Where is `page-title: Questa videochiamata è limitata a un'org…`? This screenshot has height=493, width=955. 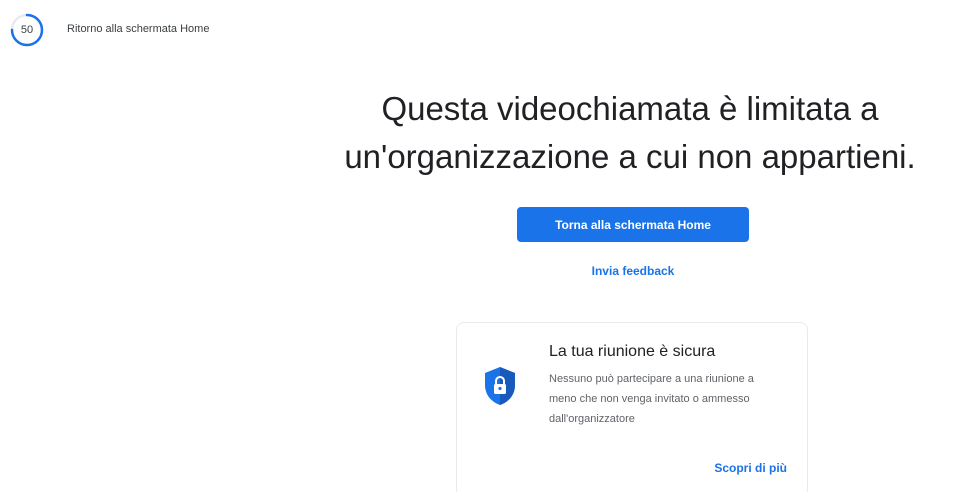
page-title: Questa videochiamata è limitata a un'org… is located at coordinates (630, 132).